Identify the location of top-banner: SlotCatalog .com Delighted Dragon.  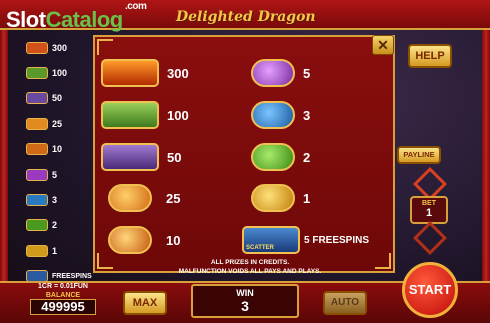
(245, 16).